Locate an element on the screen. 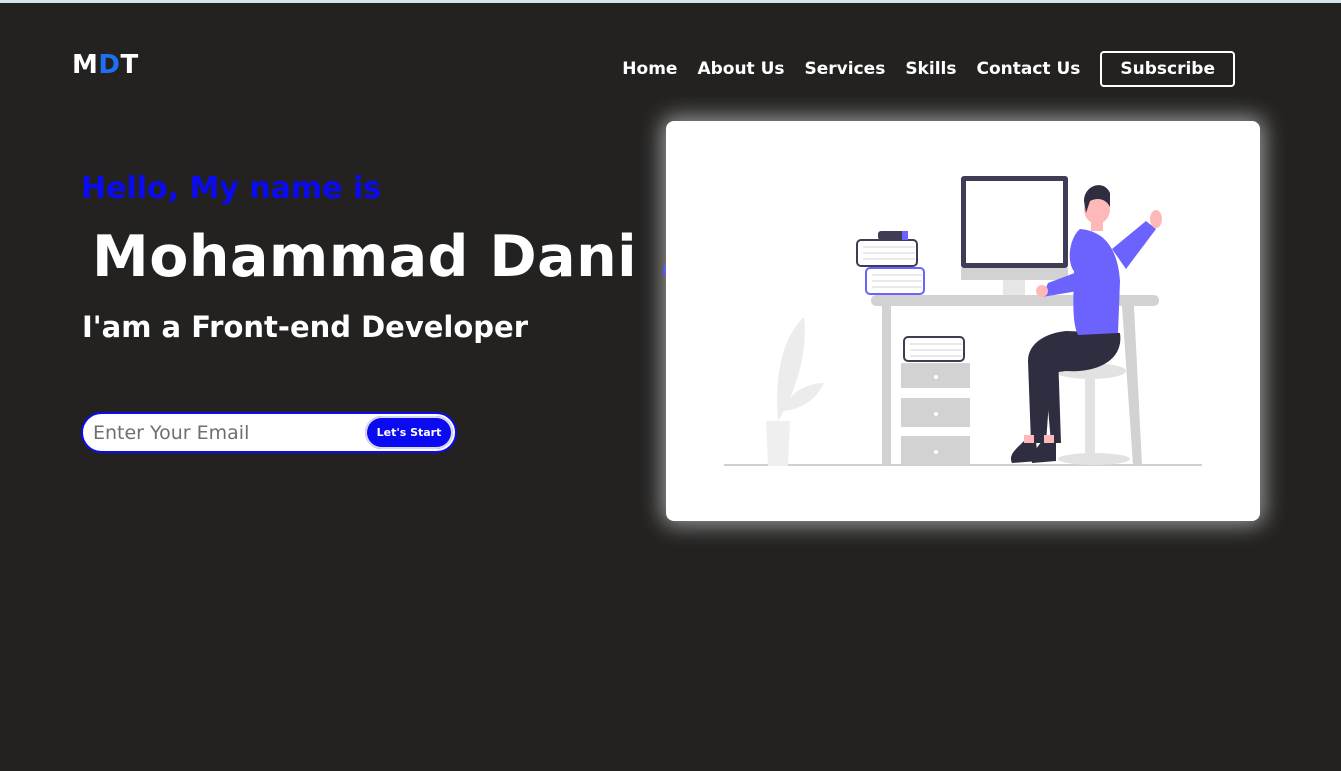 Image resolution: width=1341 pixels, height=771 pixels. nav-home: Home is located at coordinates (649, 69).